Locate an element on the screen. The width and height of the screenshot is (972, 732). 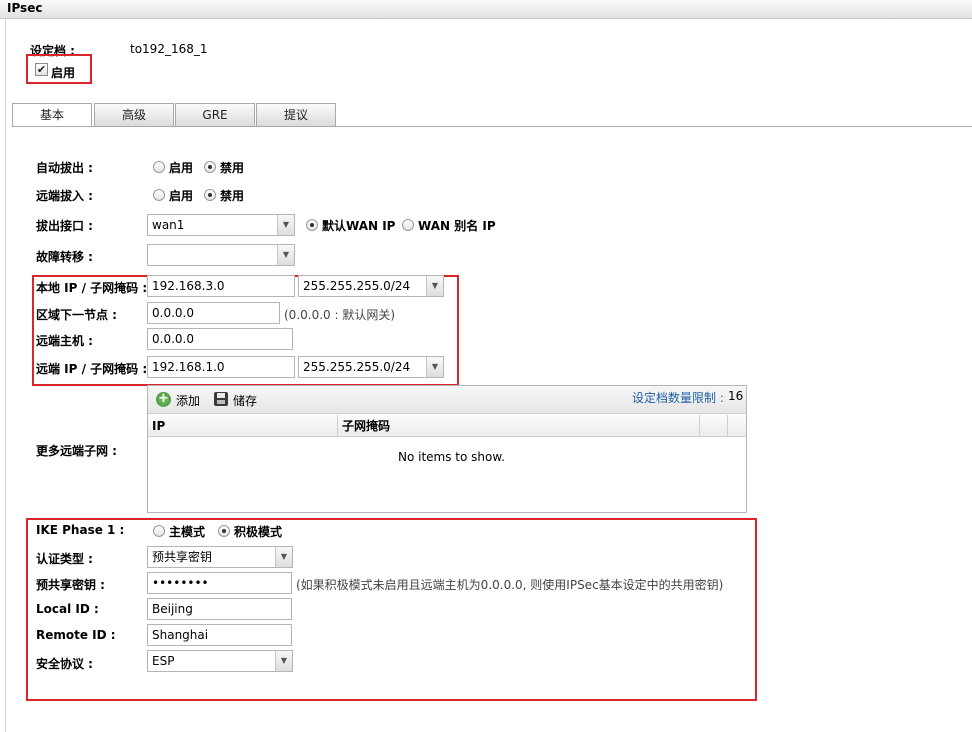
tab-underline is located at coordinates (492, 126).